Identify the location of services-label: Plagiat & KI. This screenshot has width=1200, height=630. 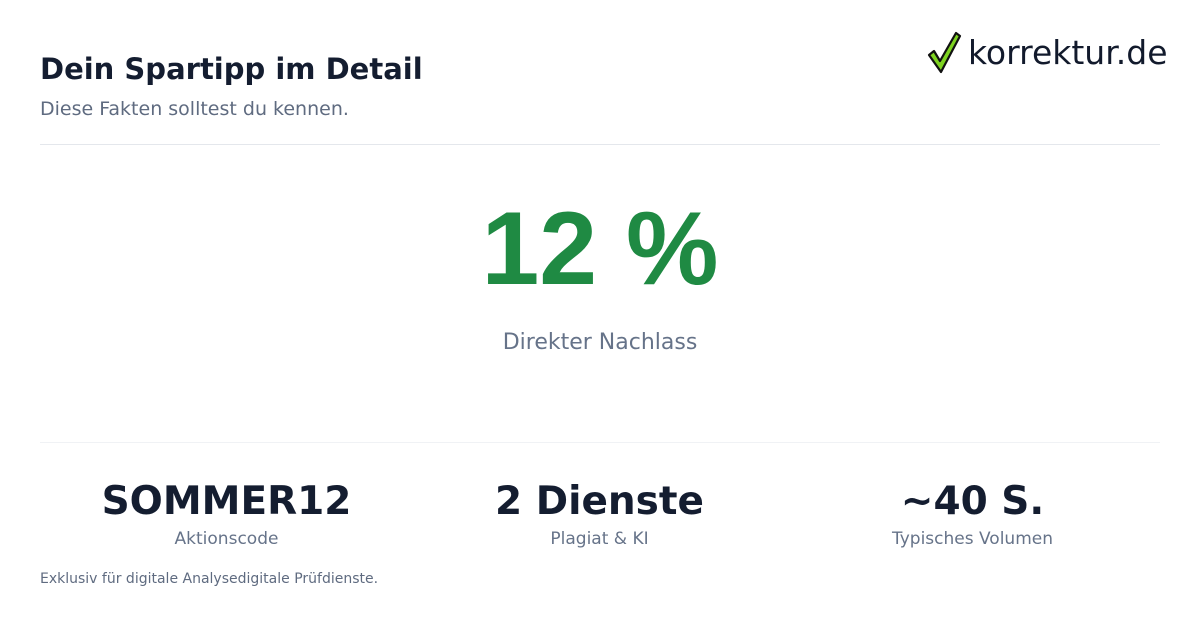
(599, 539).